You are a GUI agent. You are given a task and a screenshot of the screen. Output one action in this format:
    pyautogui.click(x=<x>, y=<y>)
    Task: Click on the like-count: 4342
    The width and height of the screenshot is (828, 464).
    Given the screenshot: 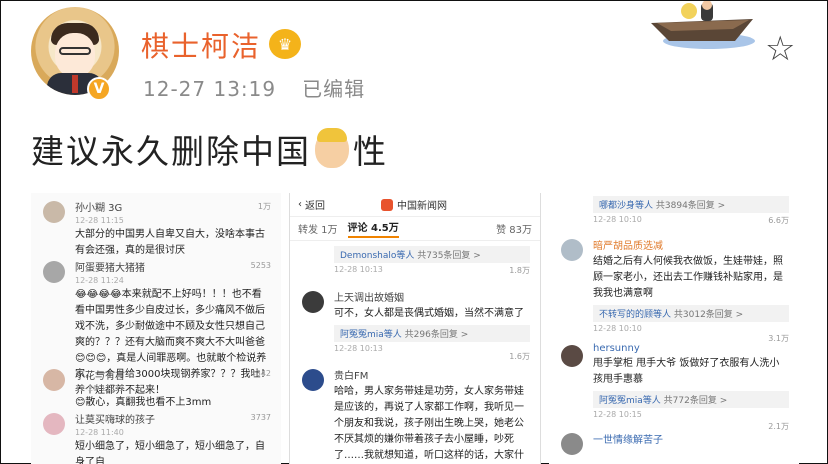 What is the action you would take?
    pyautogui.click(x=260, y=373)
    